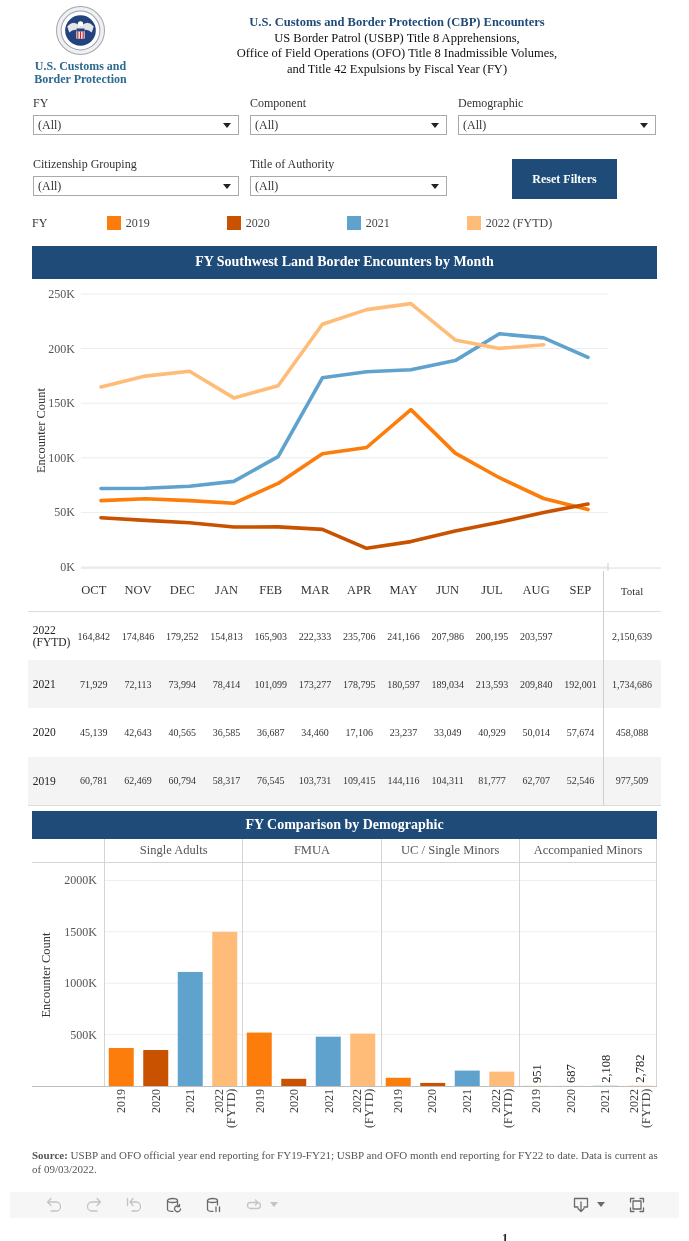 This screenshot has height=1241, width=689. What do you see at coordinates (61, 348) in the screenshot?
I see `axis-tick-label: 200K` at bounding box center [61, 348].